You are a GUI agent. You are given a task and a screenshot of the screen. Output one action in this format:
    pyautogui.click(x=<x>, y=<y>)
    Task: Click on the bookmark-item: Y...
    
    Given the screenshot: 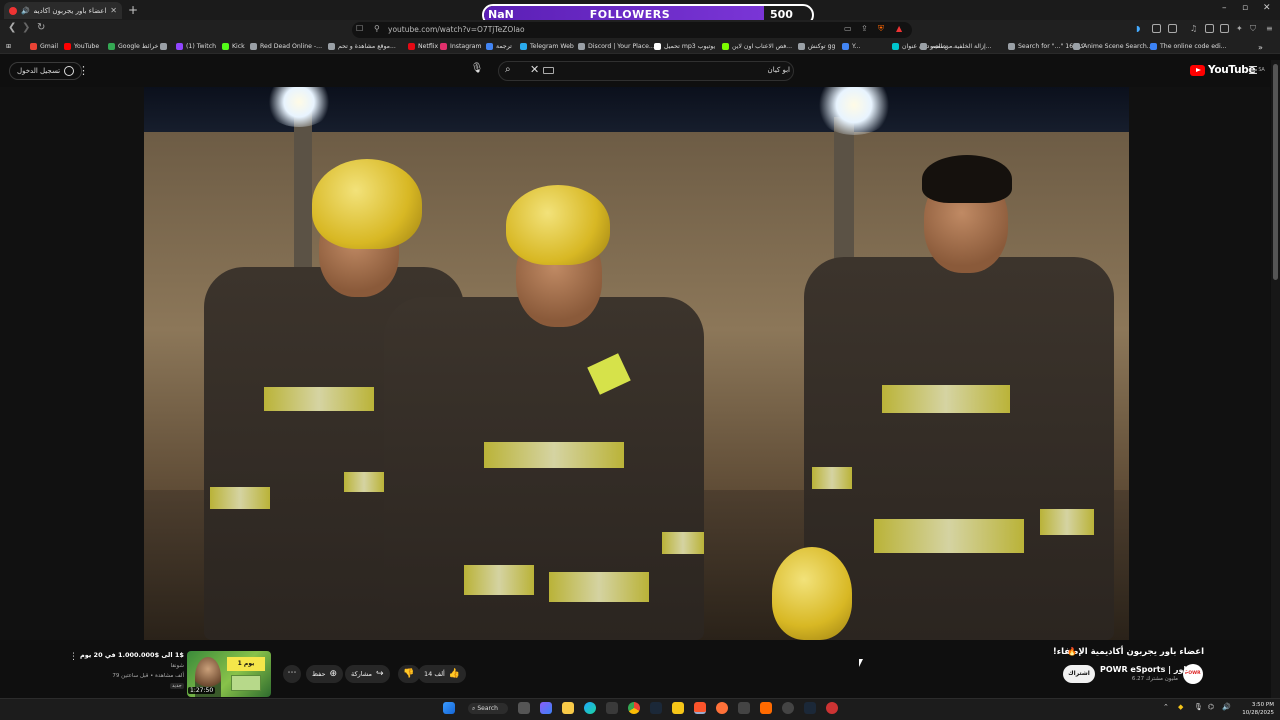 What is the action you would take?
    pyautogui.click(x=851, y=46)
    